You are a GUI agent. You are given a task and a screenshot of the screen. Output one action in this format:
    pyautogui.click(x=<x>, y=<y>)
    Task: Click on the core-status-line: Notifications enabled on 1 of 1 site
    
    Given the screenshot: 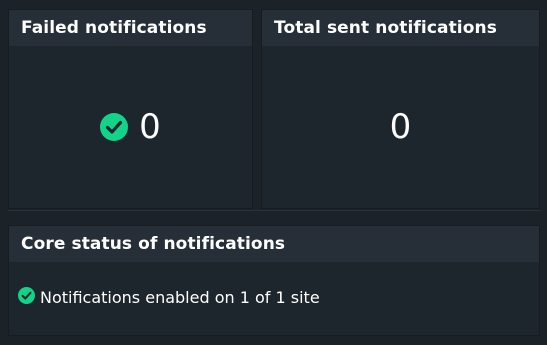 What is the action you would take?
    pyautogui.click(x=169, y=297)
    